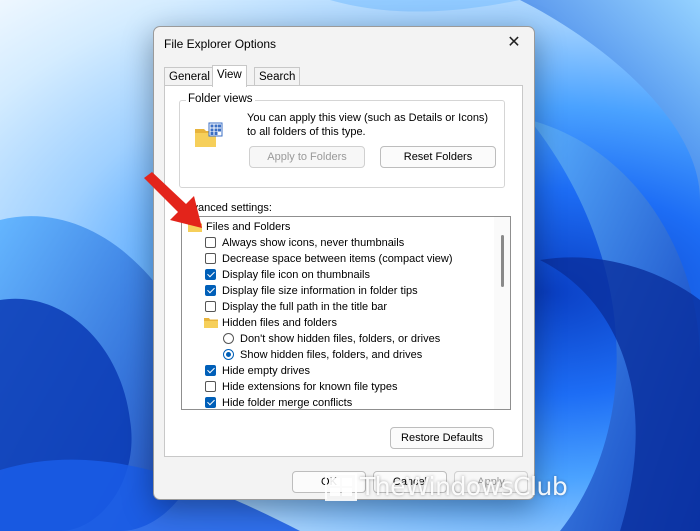  I want to click on tree-item-label: Files and Folders, so click(248, 227).